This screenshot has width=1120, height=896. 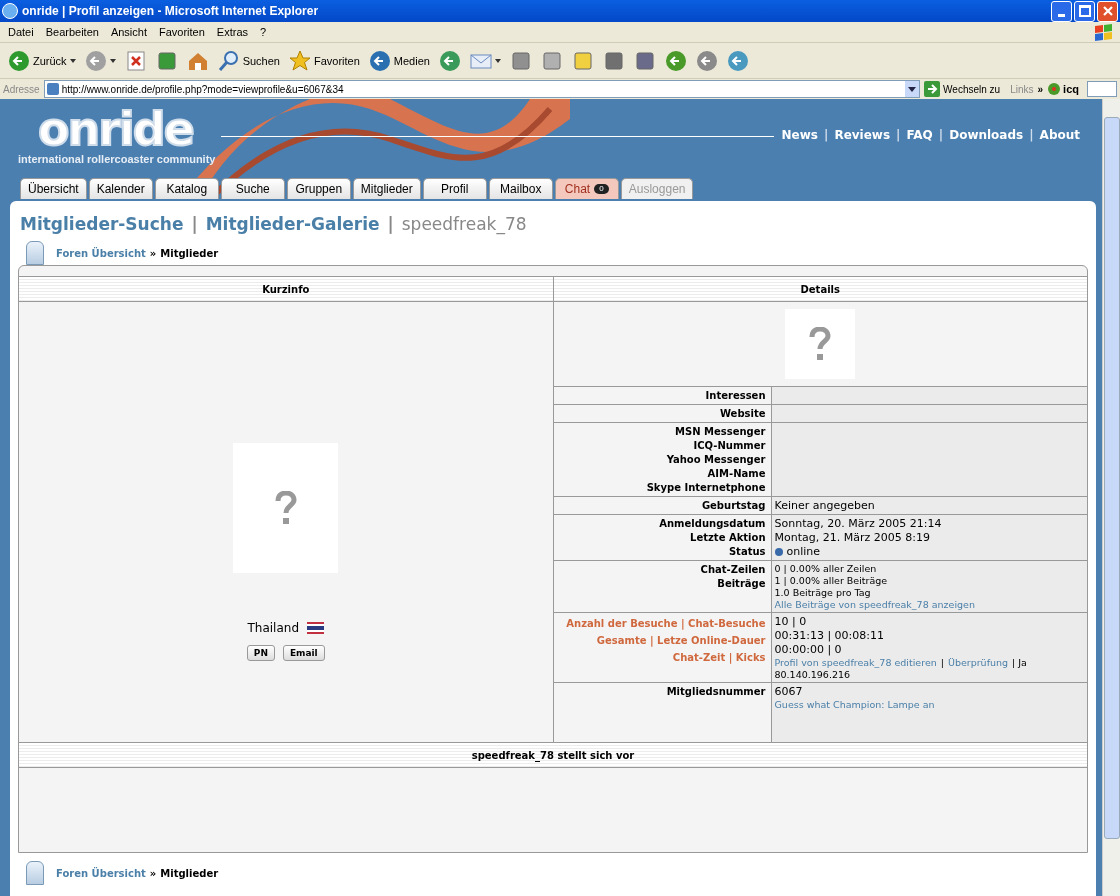 I want to click on menu-item: Bearbeiten, so click(x=72, y=32).